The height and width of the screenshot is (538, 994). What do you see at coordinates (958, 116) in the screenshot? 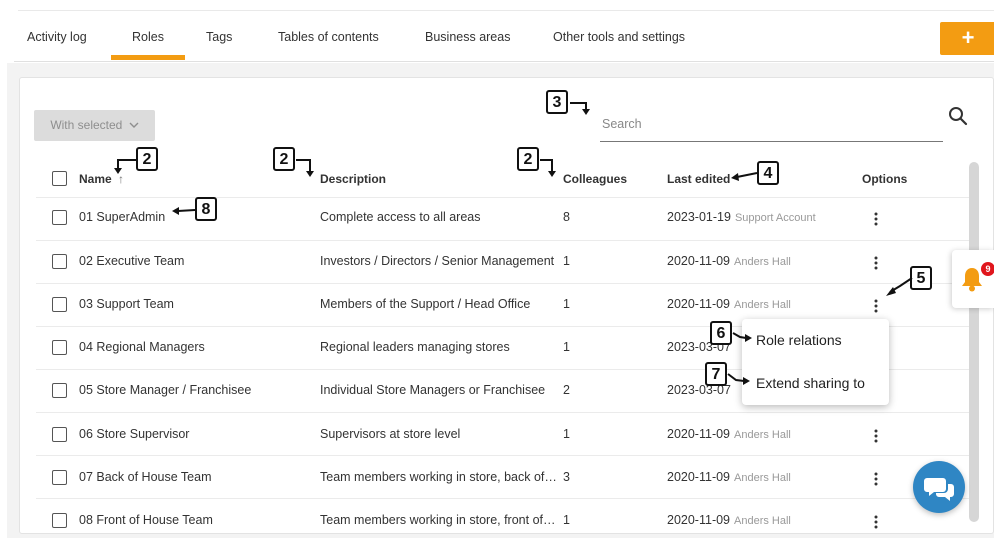
I see `search-icon` at bounding box center [958, 116].